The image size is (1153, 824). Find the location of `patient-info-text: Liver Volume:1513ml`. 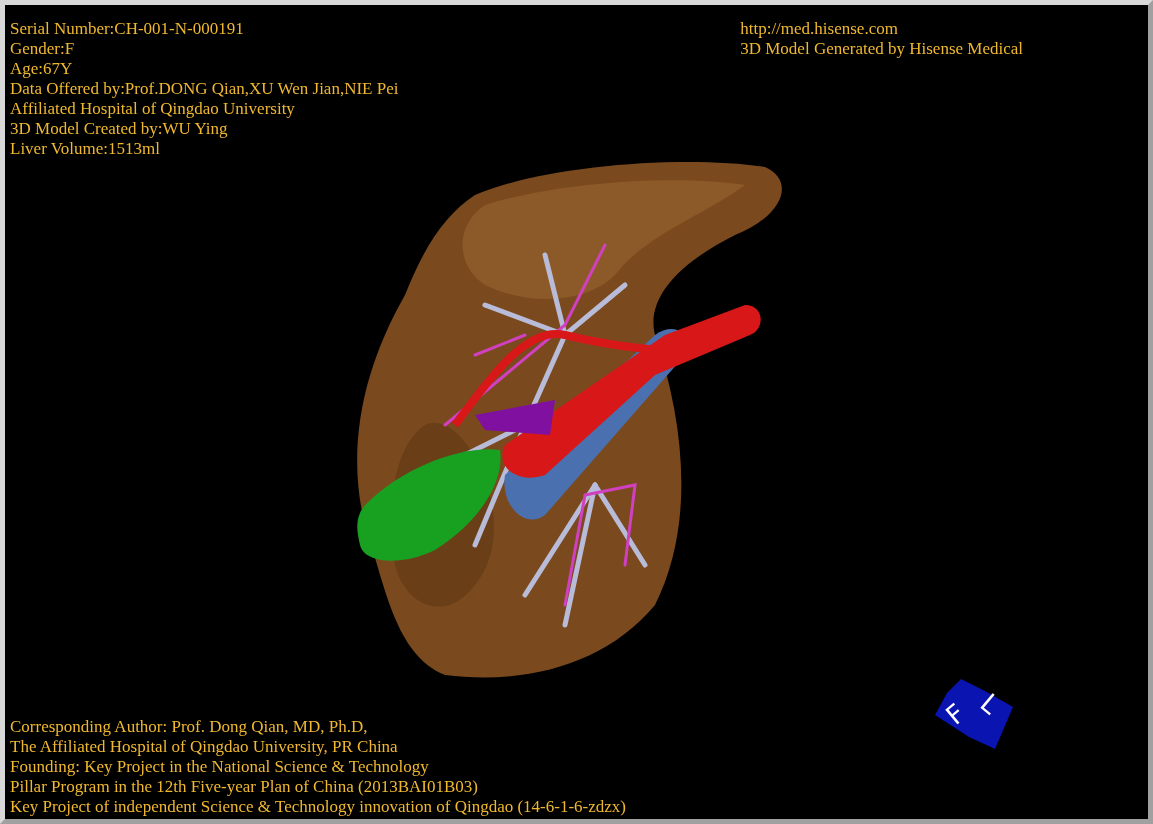

patient-info-text: Liver Volume:1513ml is located at coordinates (85, 149).